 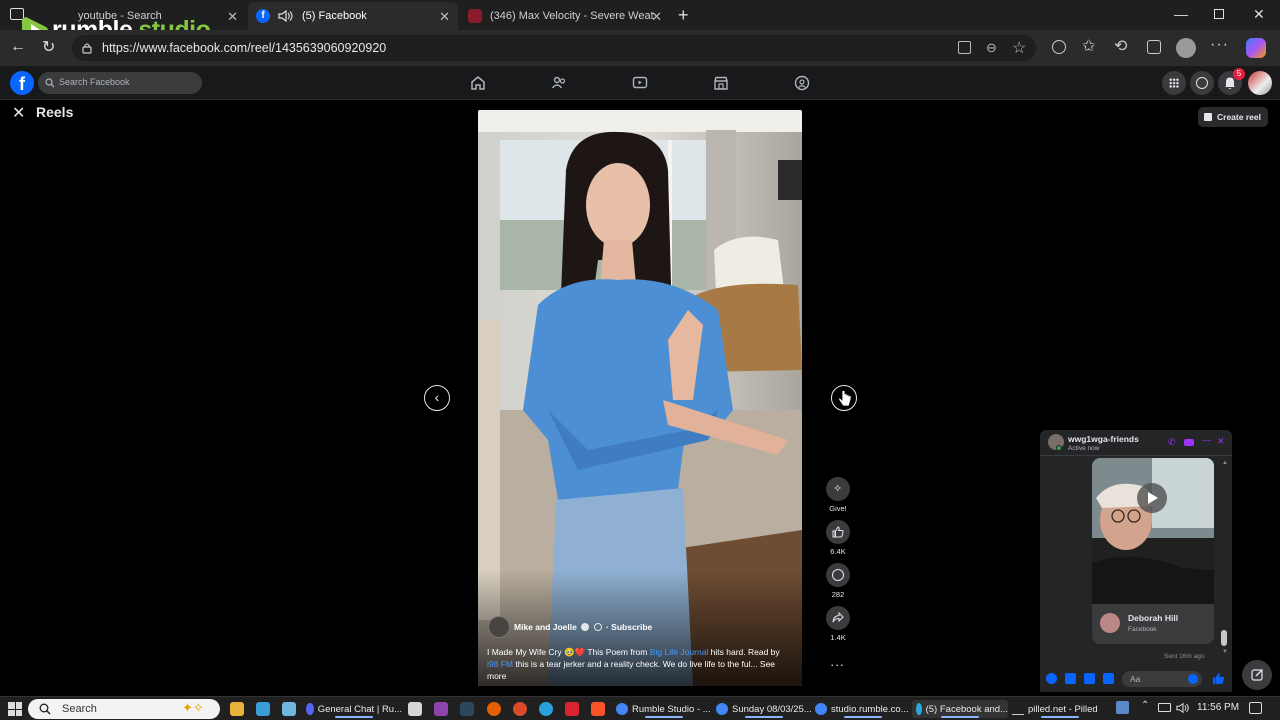 I want to click on marketplace-icon, so click(x=721, y=83).